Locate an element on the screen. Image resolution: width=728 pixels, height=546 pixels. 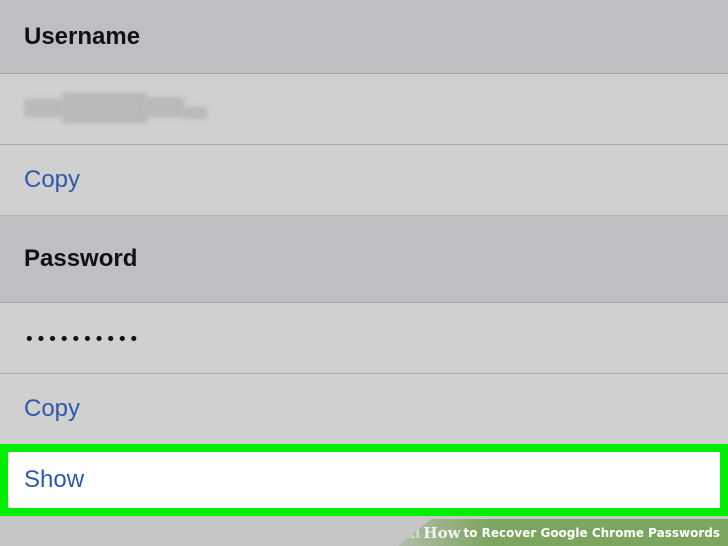
password-header-label: Password is located at coordinates (81, 258).